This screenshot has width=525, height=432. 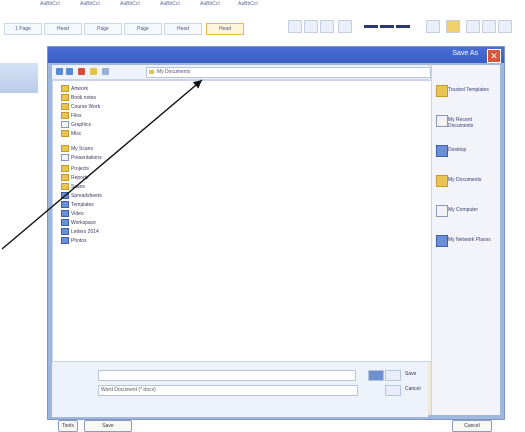 What do you see at coordinates (77, 149) in the screenshot?
I see `list-item: My Scans` at bounding box center [77, 149].